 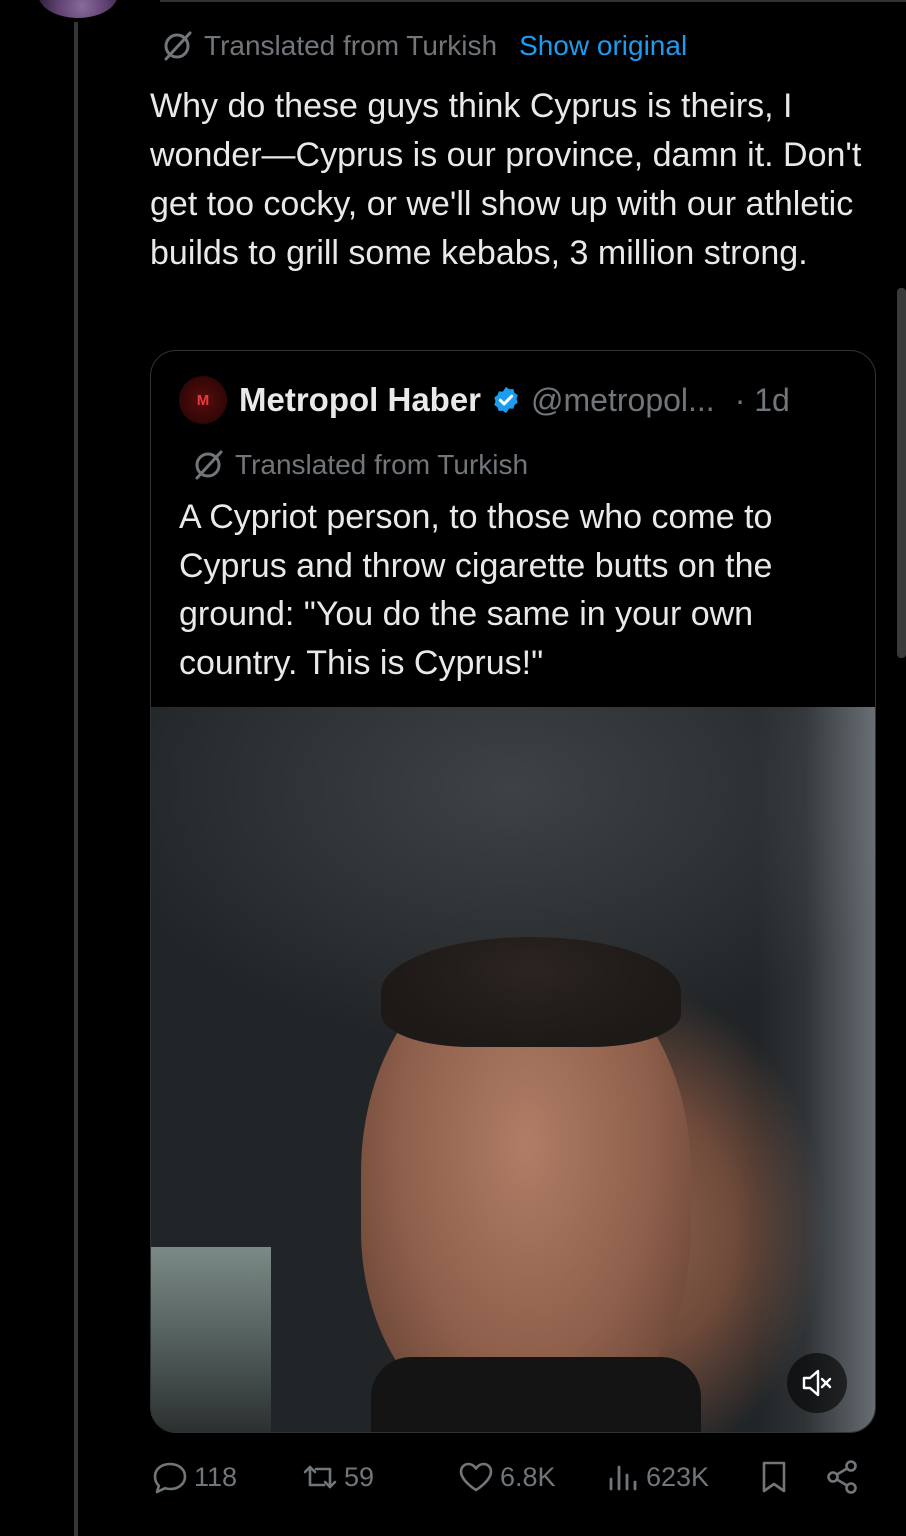 What do you see at coordinates (382, 464) in the screenshot?
I see `quoted-translation-note: Translated from Turkish` at bounding box center [382, 464].